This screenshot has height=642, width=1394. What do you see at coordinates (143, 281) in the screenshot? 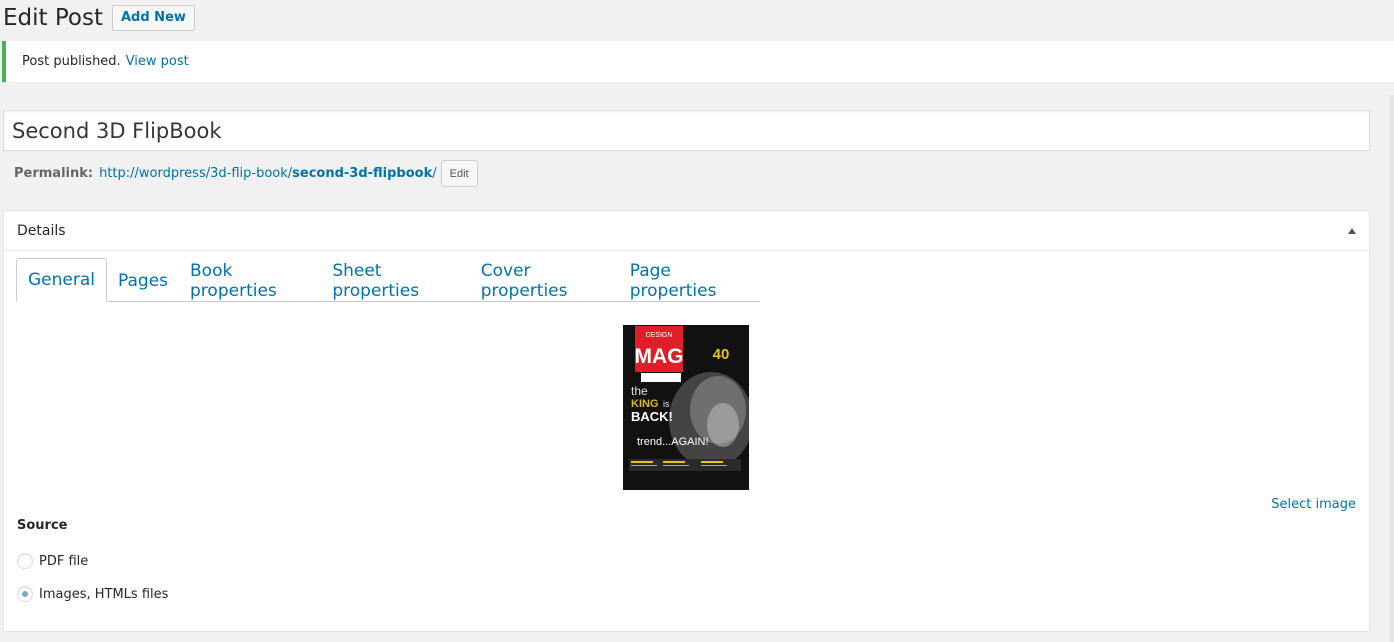
I see `tab-pages: Pages` at bounding box center [143, 281].